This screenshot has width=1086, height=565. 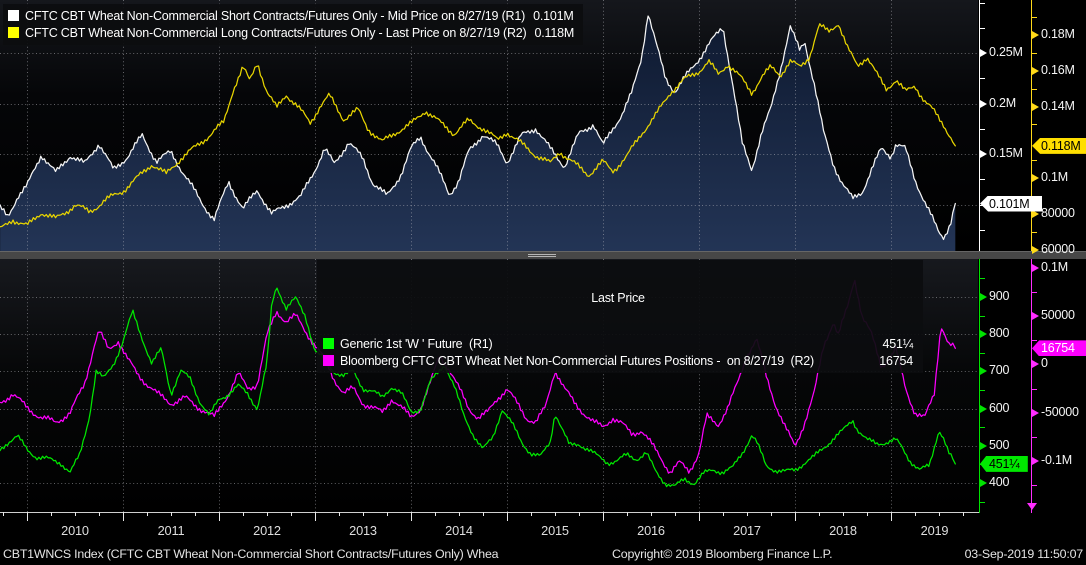 What do you see at coordinates (1006, 153) in the screenshot?
I see `axis-tick-label: 0.15M` at bounding box center [1006, 153].